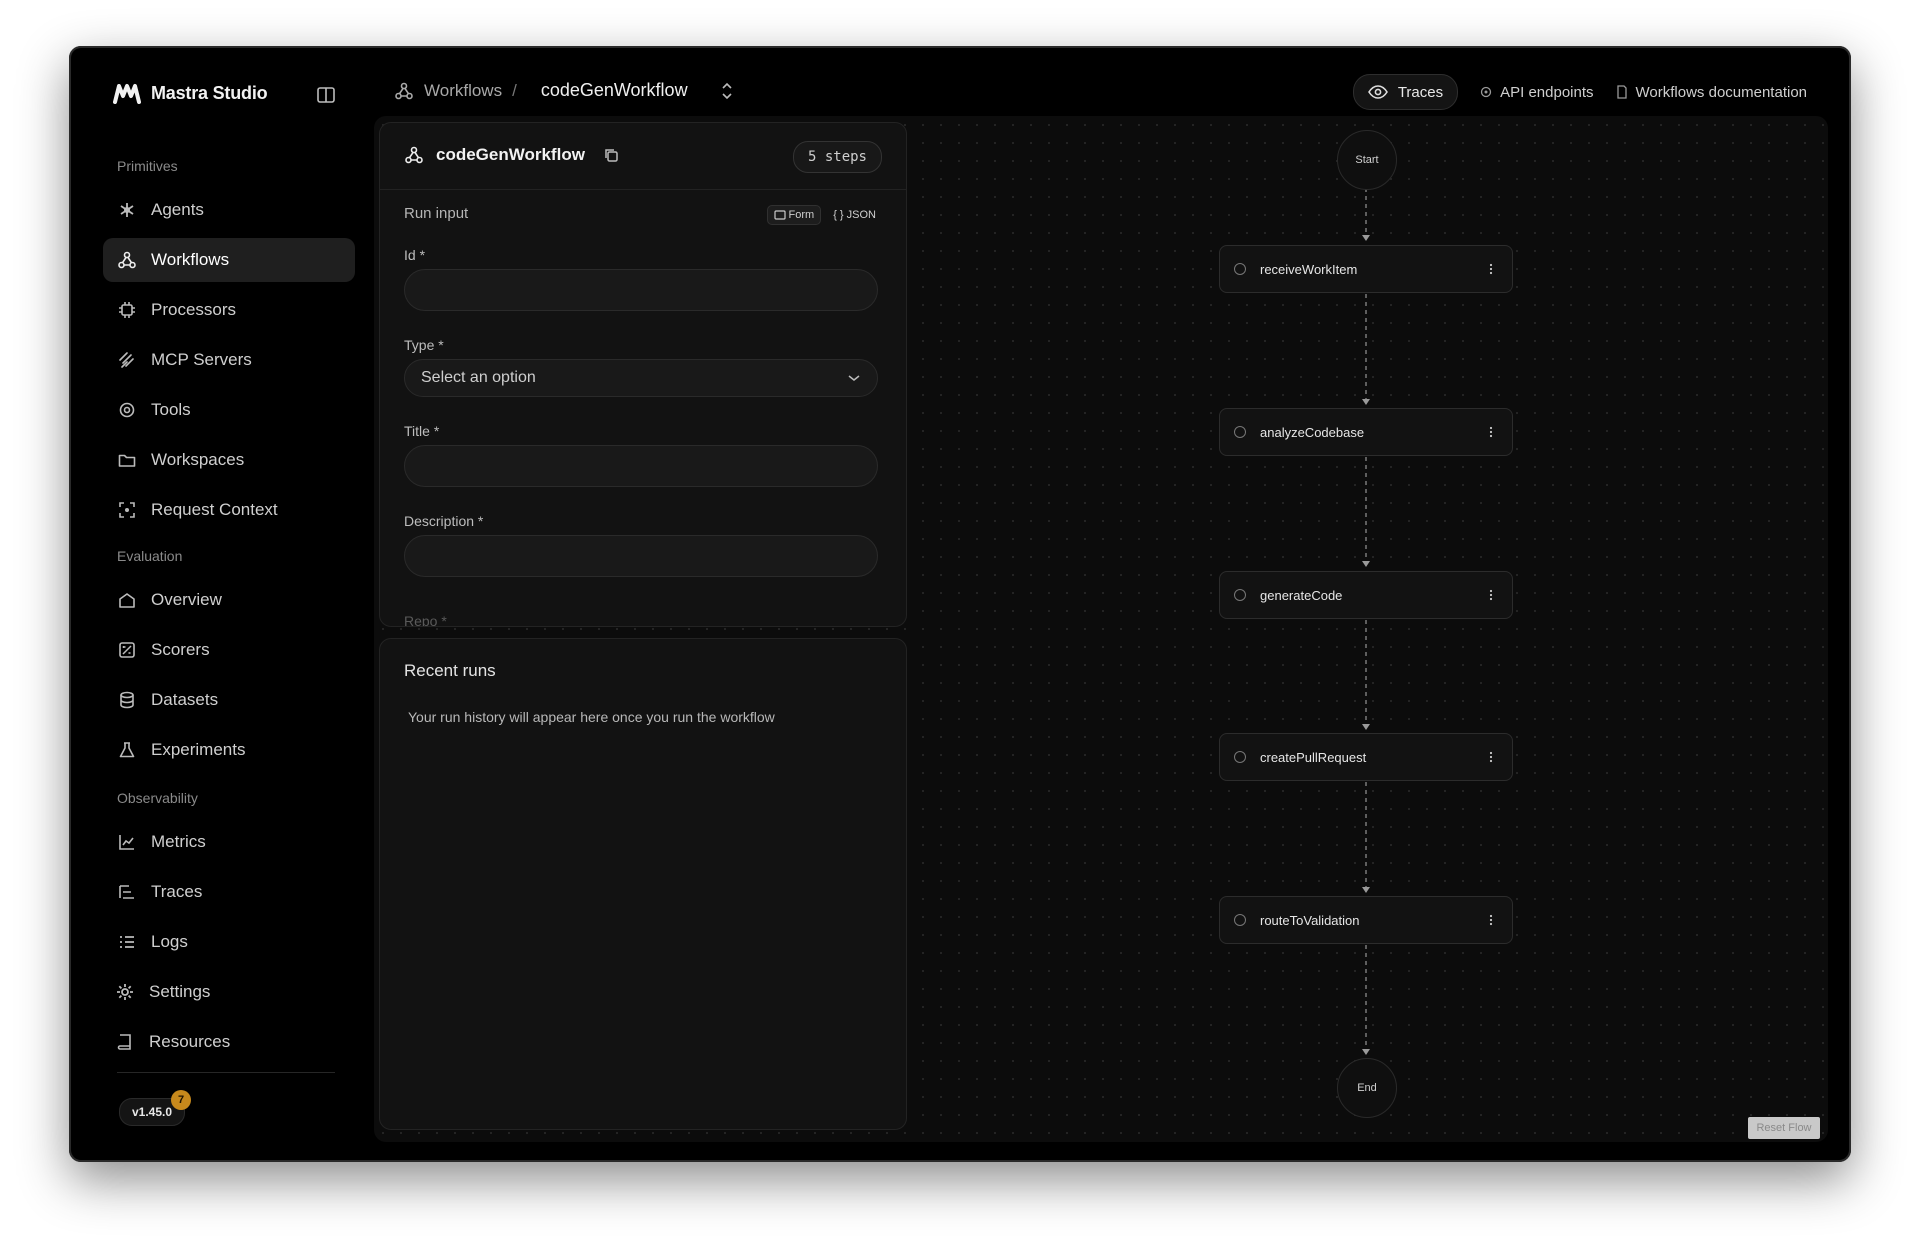 This screenshot has width=1920, height=1254. What do you see at coordinates (641, 466) in the screenshot?
I see `title-input` at bounding box center [641, 466].